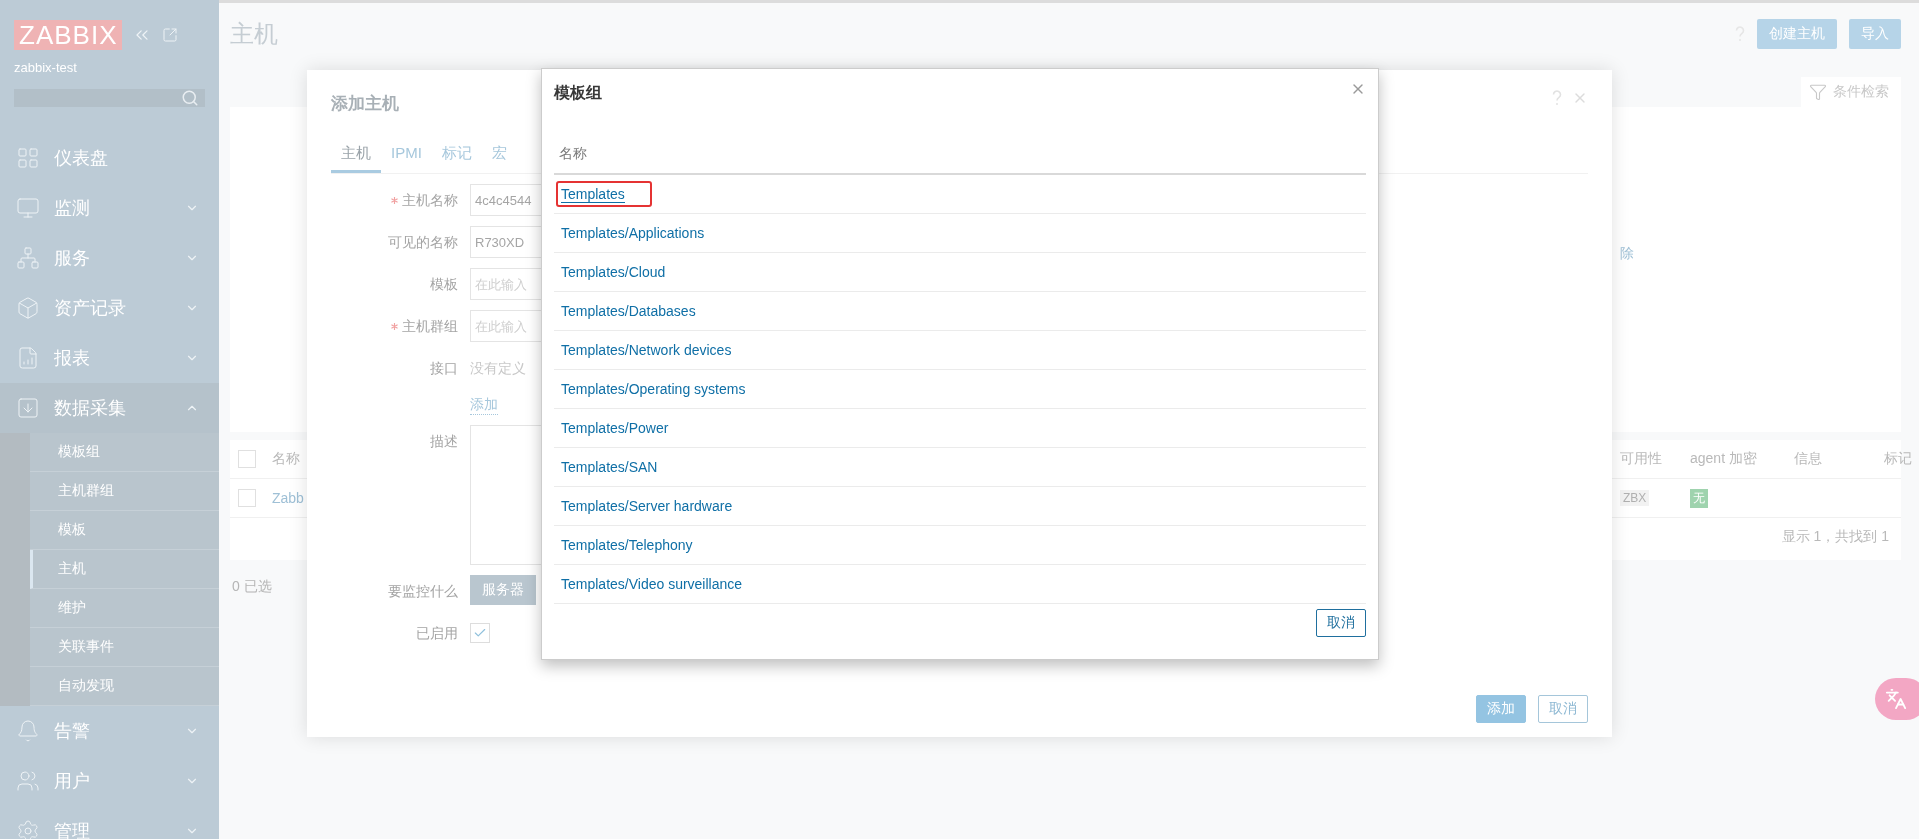 Image resolution: width=1919 pixels, height=839 pixels. I want to click on expand-icon, so click(170, 35).